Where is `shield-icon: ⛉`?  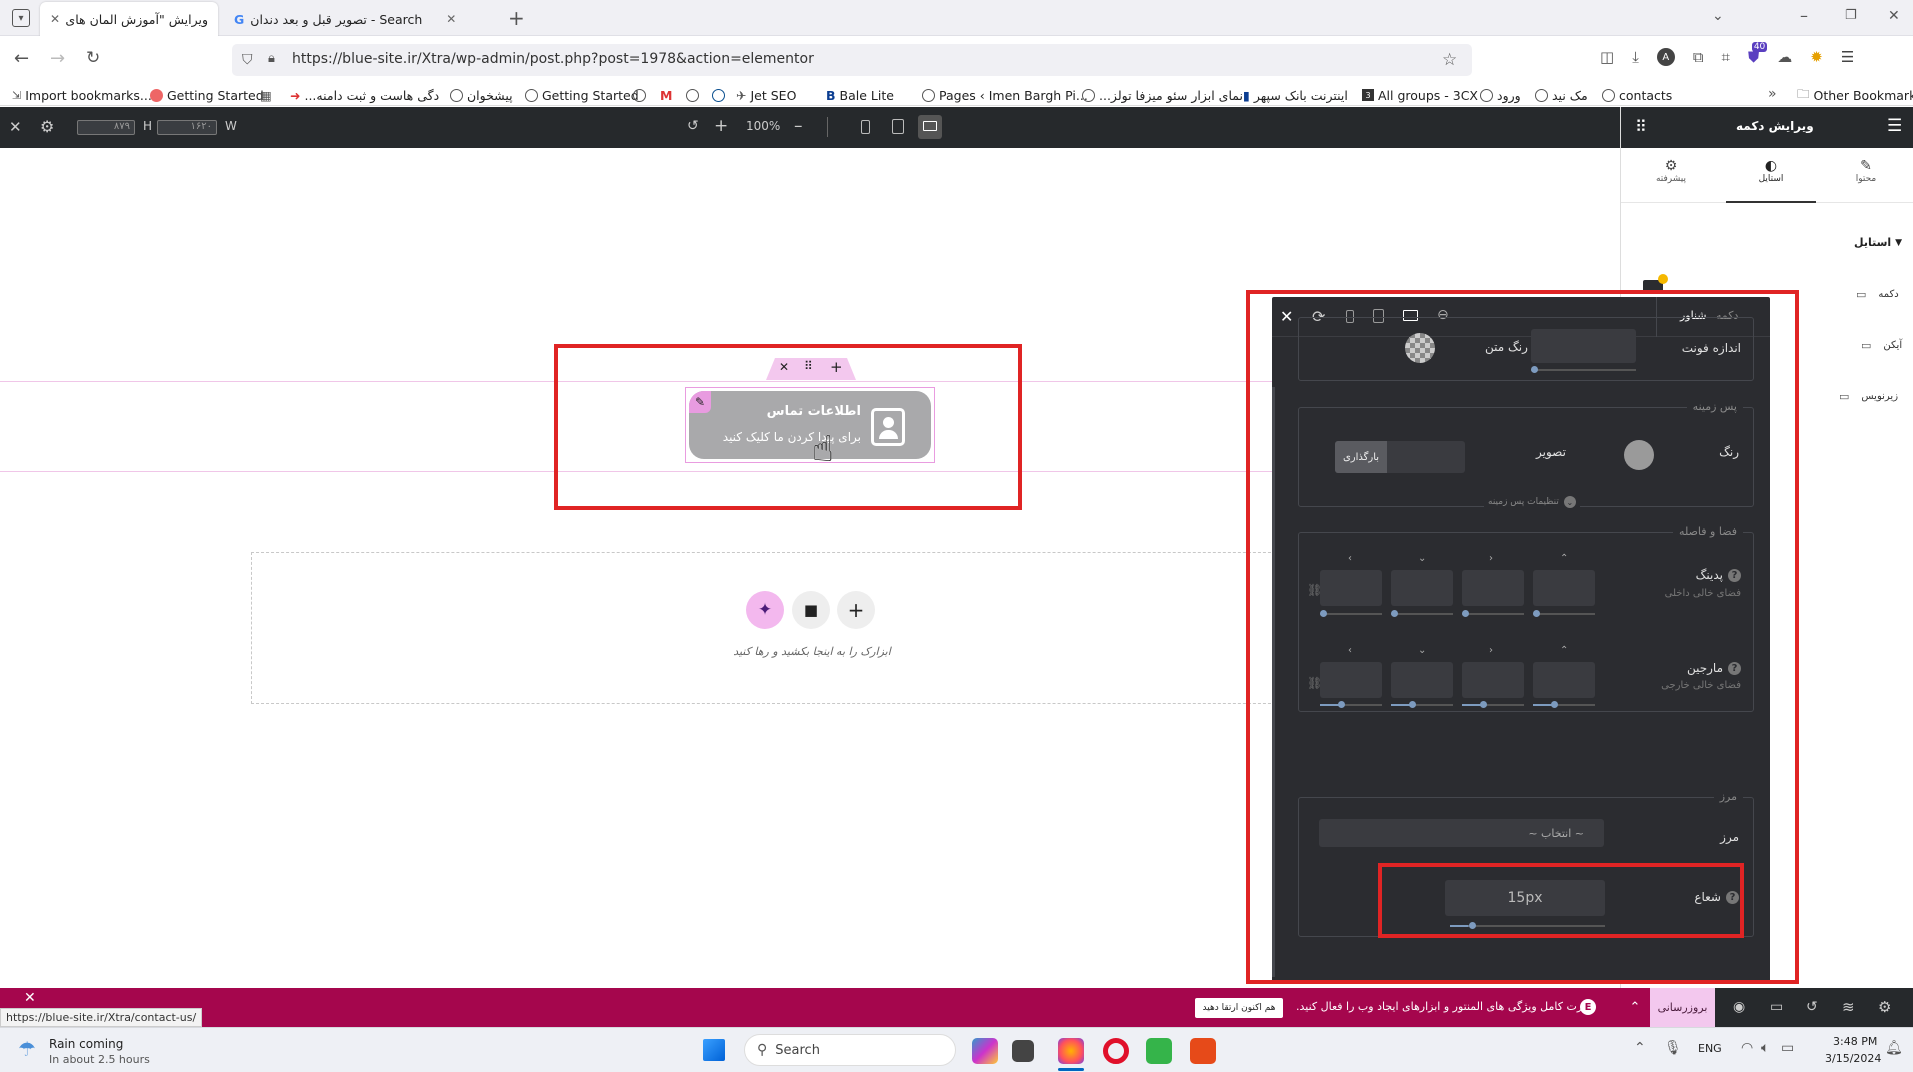
shield-icon: ⛉ is located at coordinates (247, 60).